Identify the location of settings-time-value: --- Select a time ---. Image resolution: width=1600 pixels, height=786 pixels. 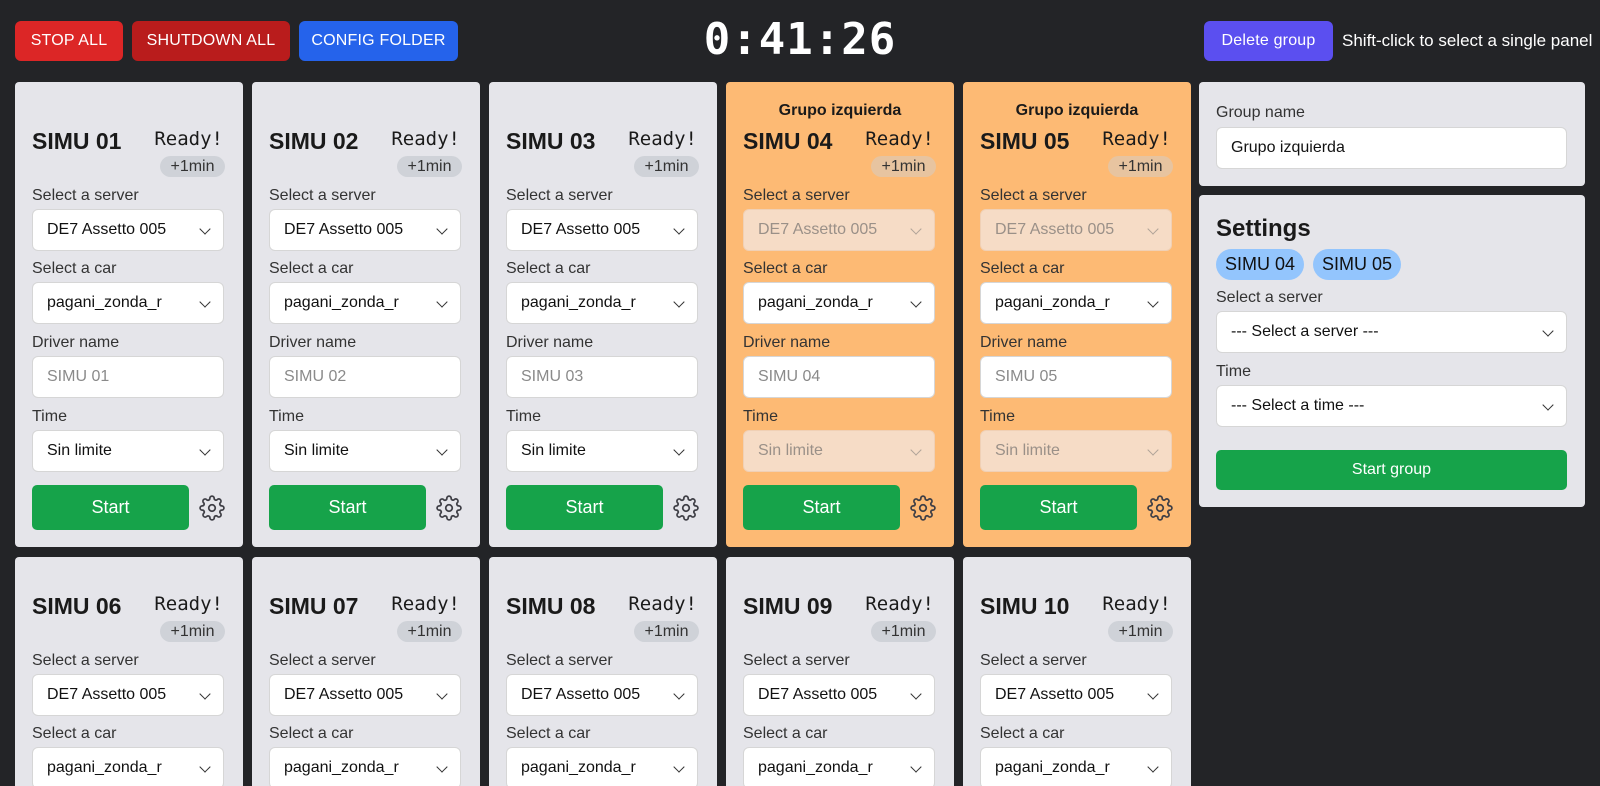
(1298, 405).